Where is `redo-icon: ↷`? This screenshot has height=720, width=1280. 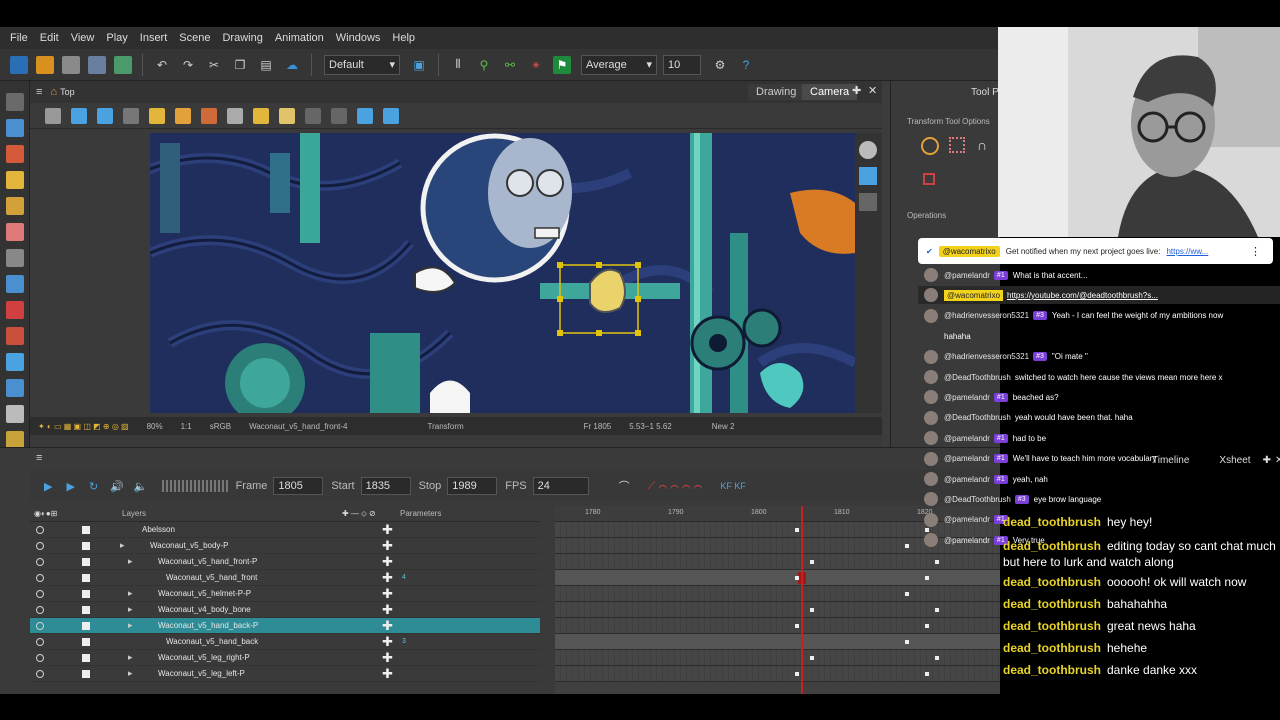 redo-icon: ↷ is located at coordinates (188, 65).